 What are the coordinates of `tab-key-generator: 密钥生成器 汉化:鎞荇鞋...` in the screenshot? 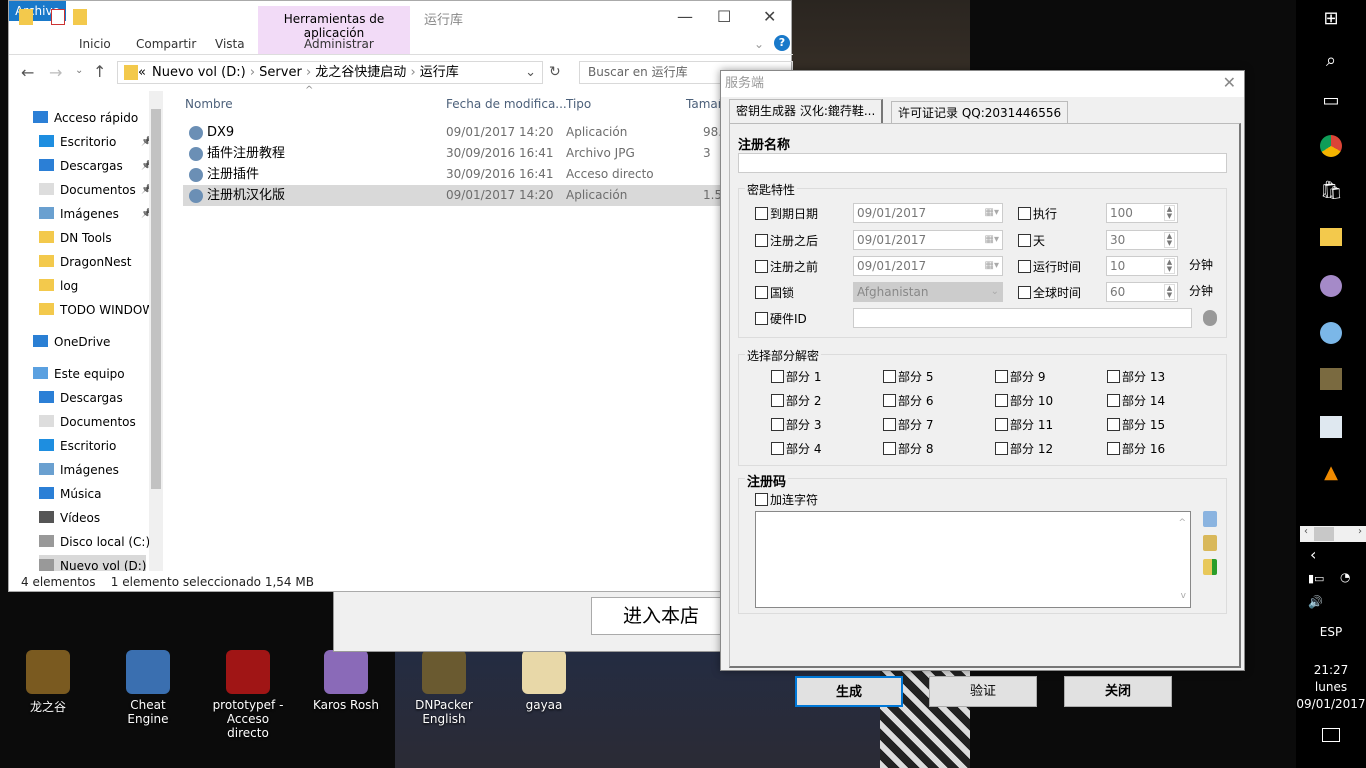 It's located at (806, 111).